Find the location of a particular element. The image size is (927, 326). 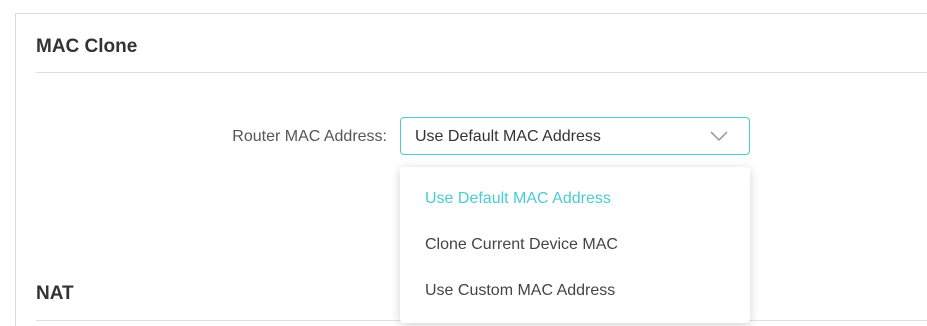

section-title-nat: NAT is located at coordinates (55, 293).